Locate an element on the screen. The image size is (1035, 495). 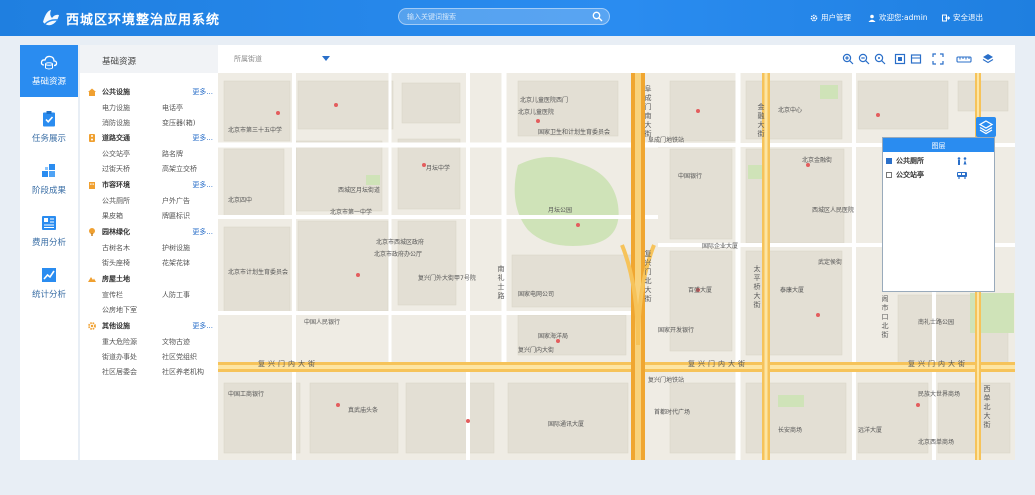
place-label: 复兴门外大街甲7号院 is located at coordinates (447, 278).